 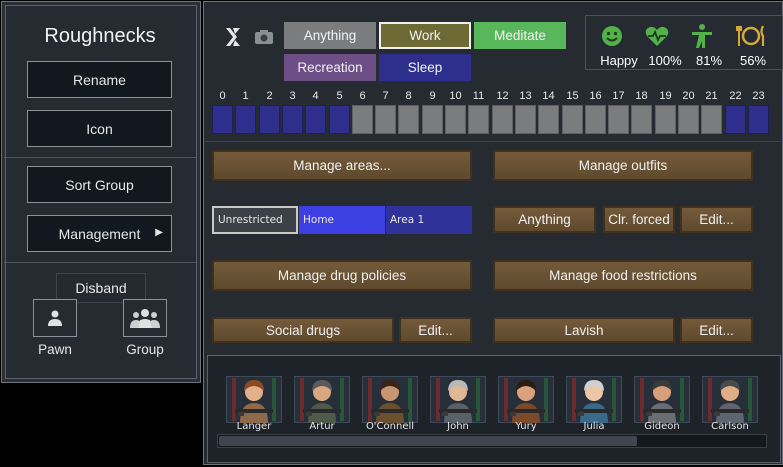 What do you see at coordinates (623, 165) in the screenshot?
I see `manage-outfits-button: Manage outfits` at bounding box center [623, 165].